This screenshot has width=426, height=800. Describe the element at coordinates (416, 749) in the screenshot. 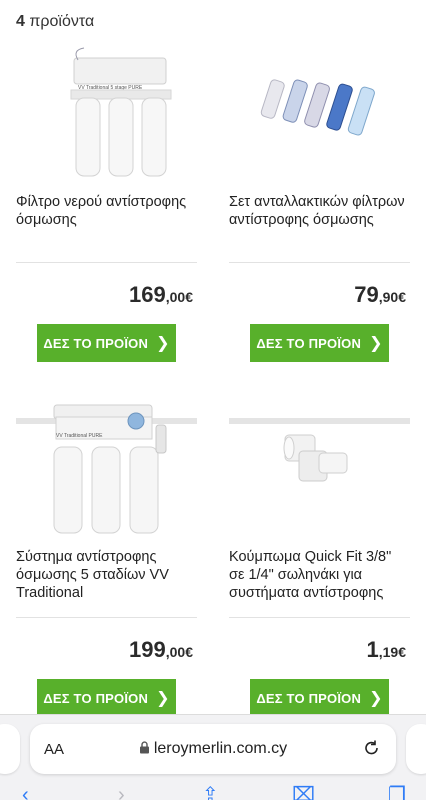

I see `next-tab` at that location.